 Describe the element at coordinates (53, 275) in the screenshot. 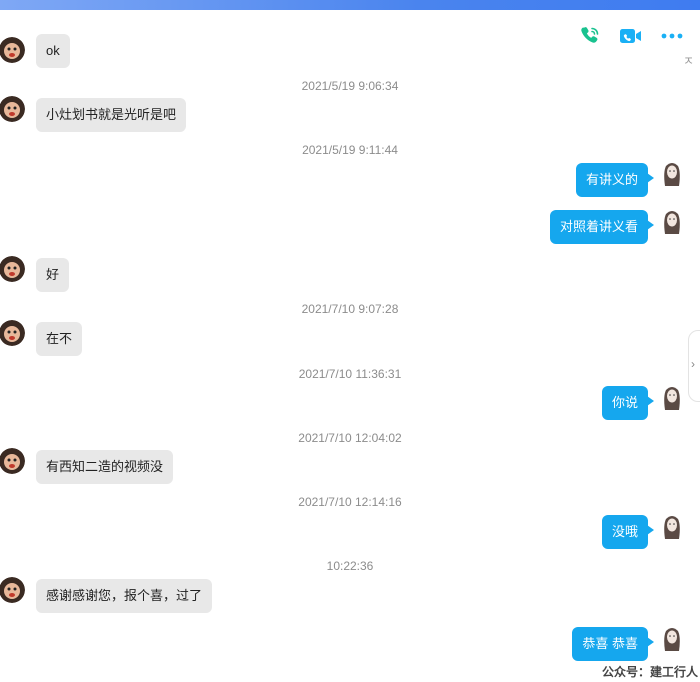

I see `incoming-message: 好` at that location.